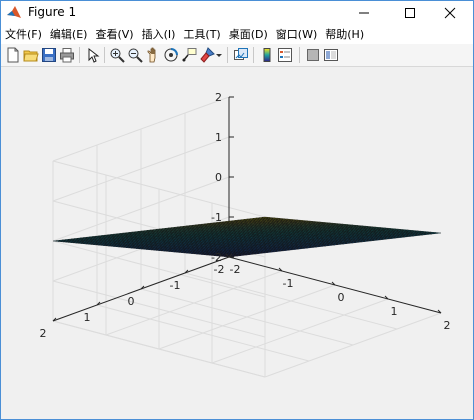 Image resolution: width=474 pixels, height=420 pixels. What do you see at coordinates (31, 55) in the screenshot?
I see `open-file-icon` at bounding box center [31, 55].